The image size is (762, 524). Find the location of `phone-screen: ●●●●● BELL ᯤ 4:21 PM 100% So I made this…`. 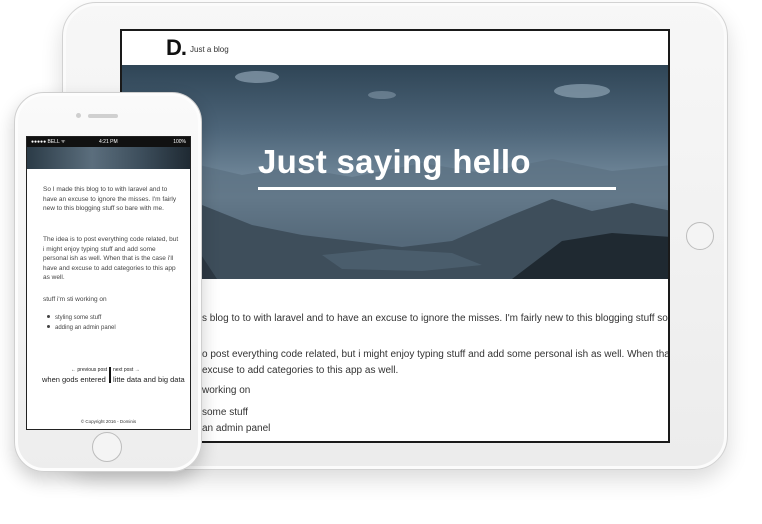

phone-screen: ●●●●● BELL ᯤ 4:21 PM 100% So I made this… is located at coordinates (108, 283).